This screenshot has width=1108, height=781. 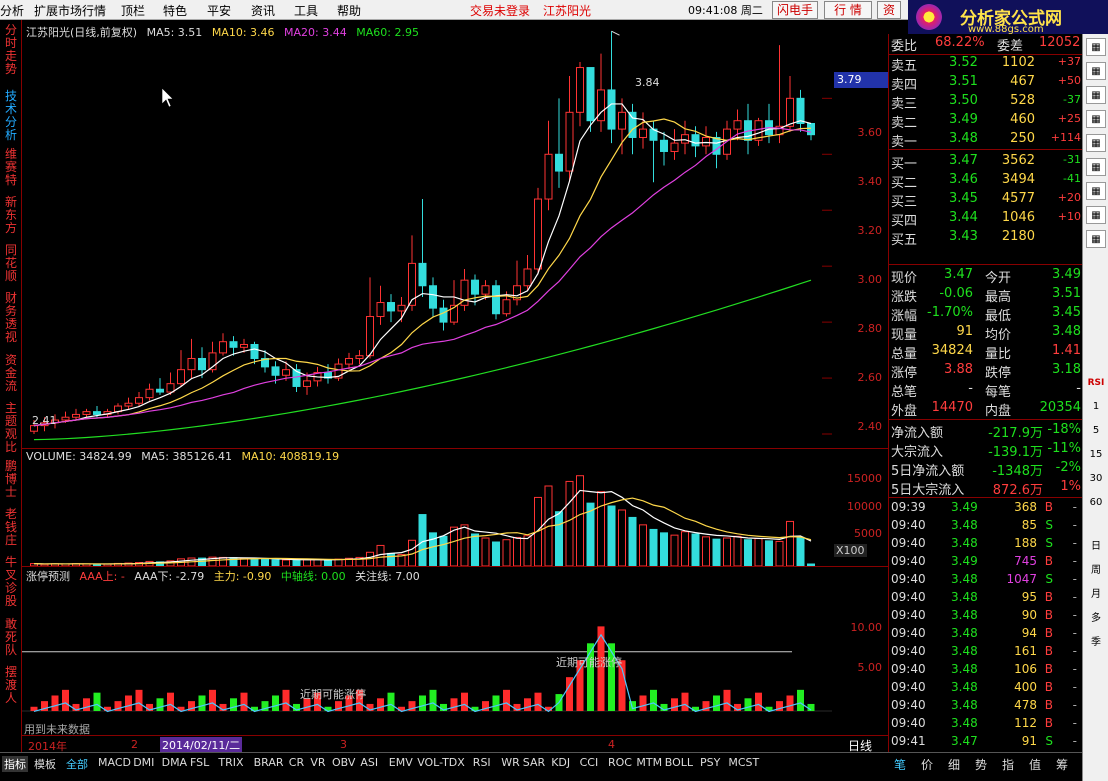 I want to click on indicator-bar, so click(x=139, y=700).